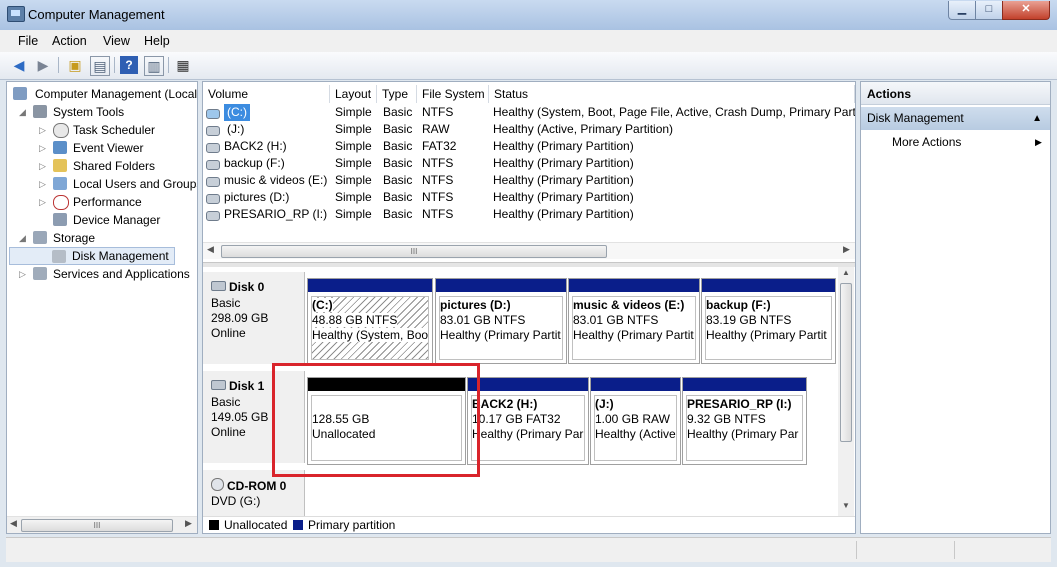 This screenshot has height=567, width=1057. What do you see at coordinates (352, 525) in the screenshot?
I see `legend-primary-partition: Primary partition` at bounding box center [352, 525].